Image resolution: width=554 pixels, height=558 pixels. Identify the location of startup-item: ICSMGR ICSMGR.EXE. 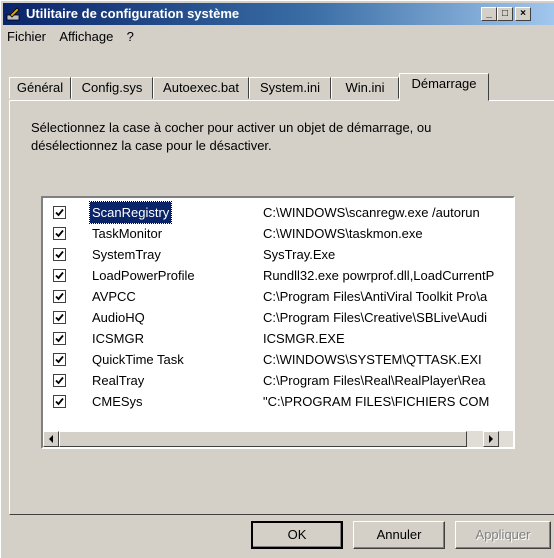
(278, 338).